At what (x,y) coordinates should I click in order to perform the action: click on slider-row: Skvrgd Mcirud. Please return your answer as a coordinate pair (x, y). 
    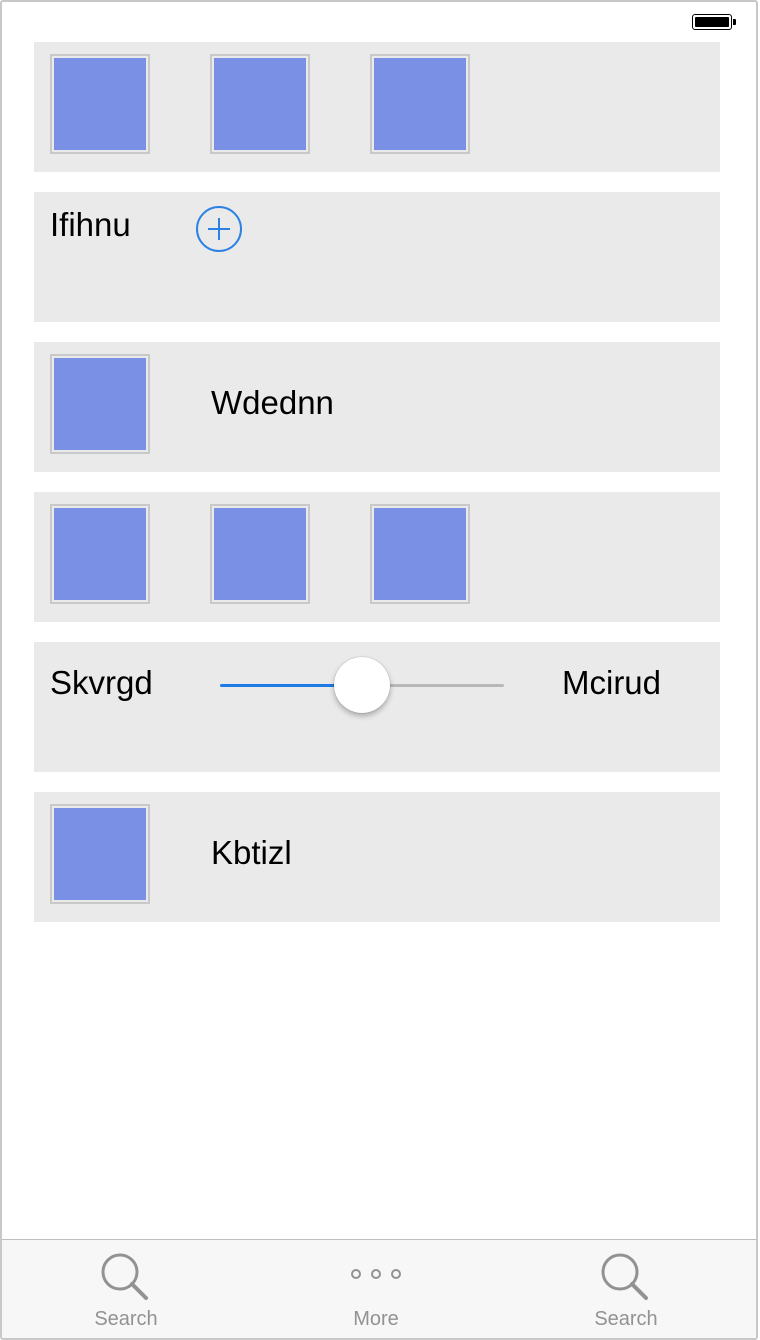
    Looking at the image, I should click on (377, 707).